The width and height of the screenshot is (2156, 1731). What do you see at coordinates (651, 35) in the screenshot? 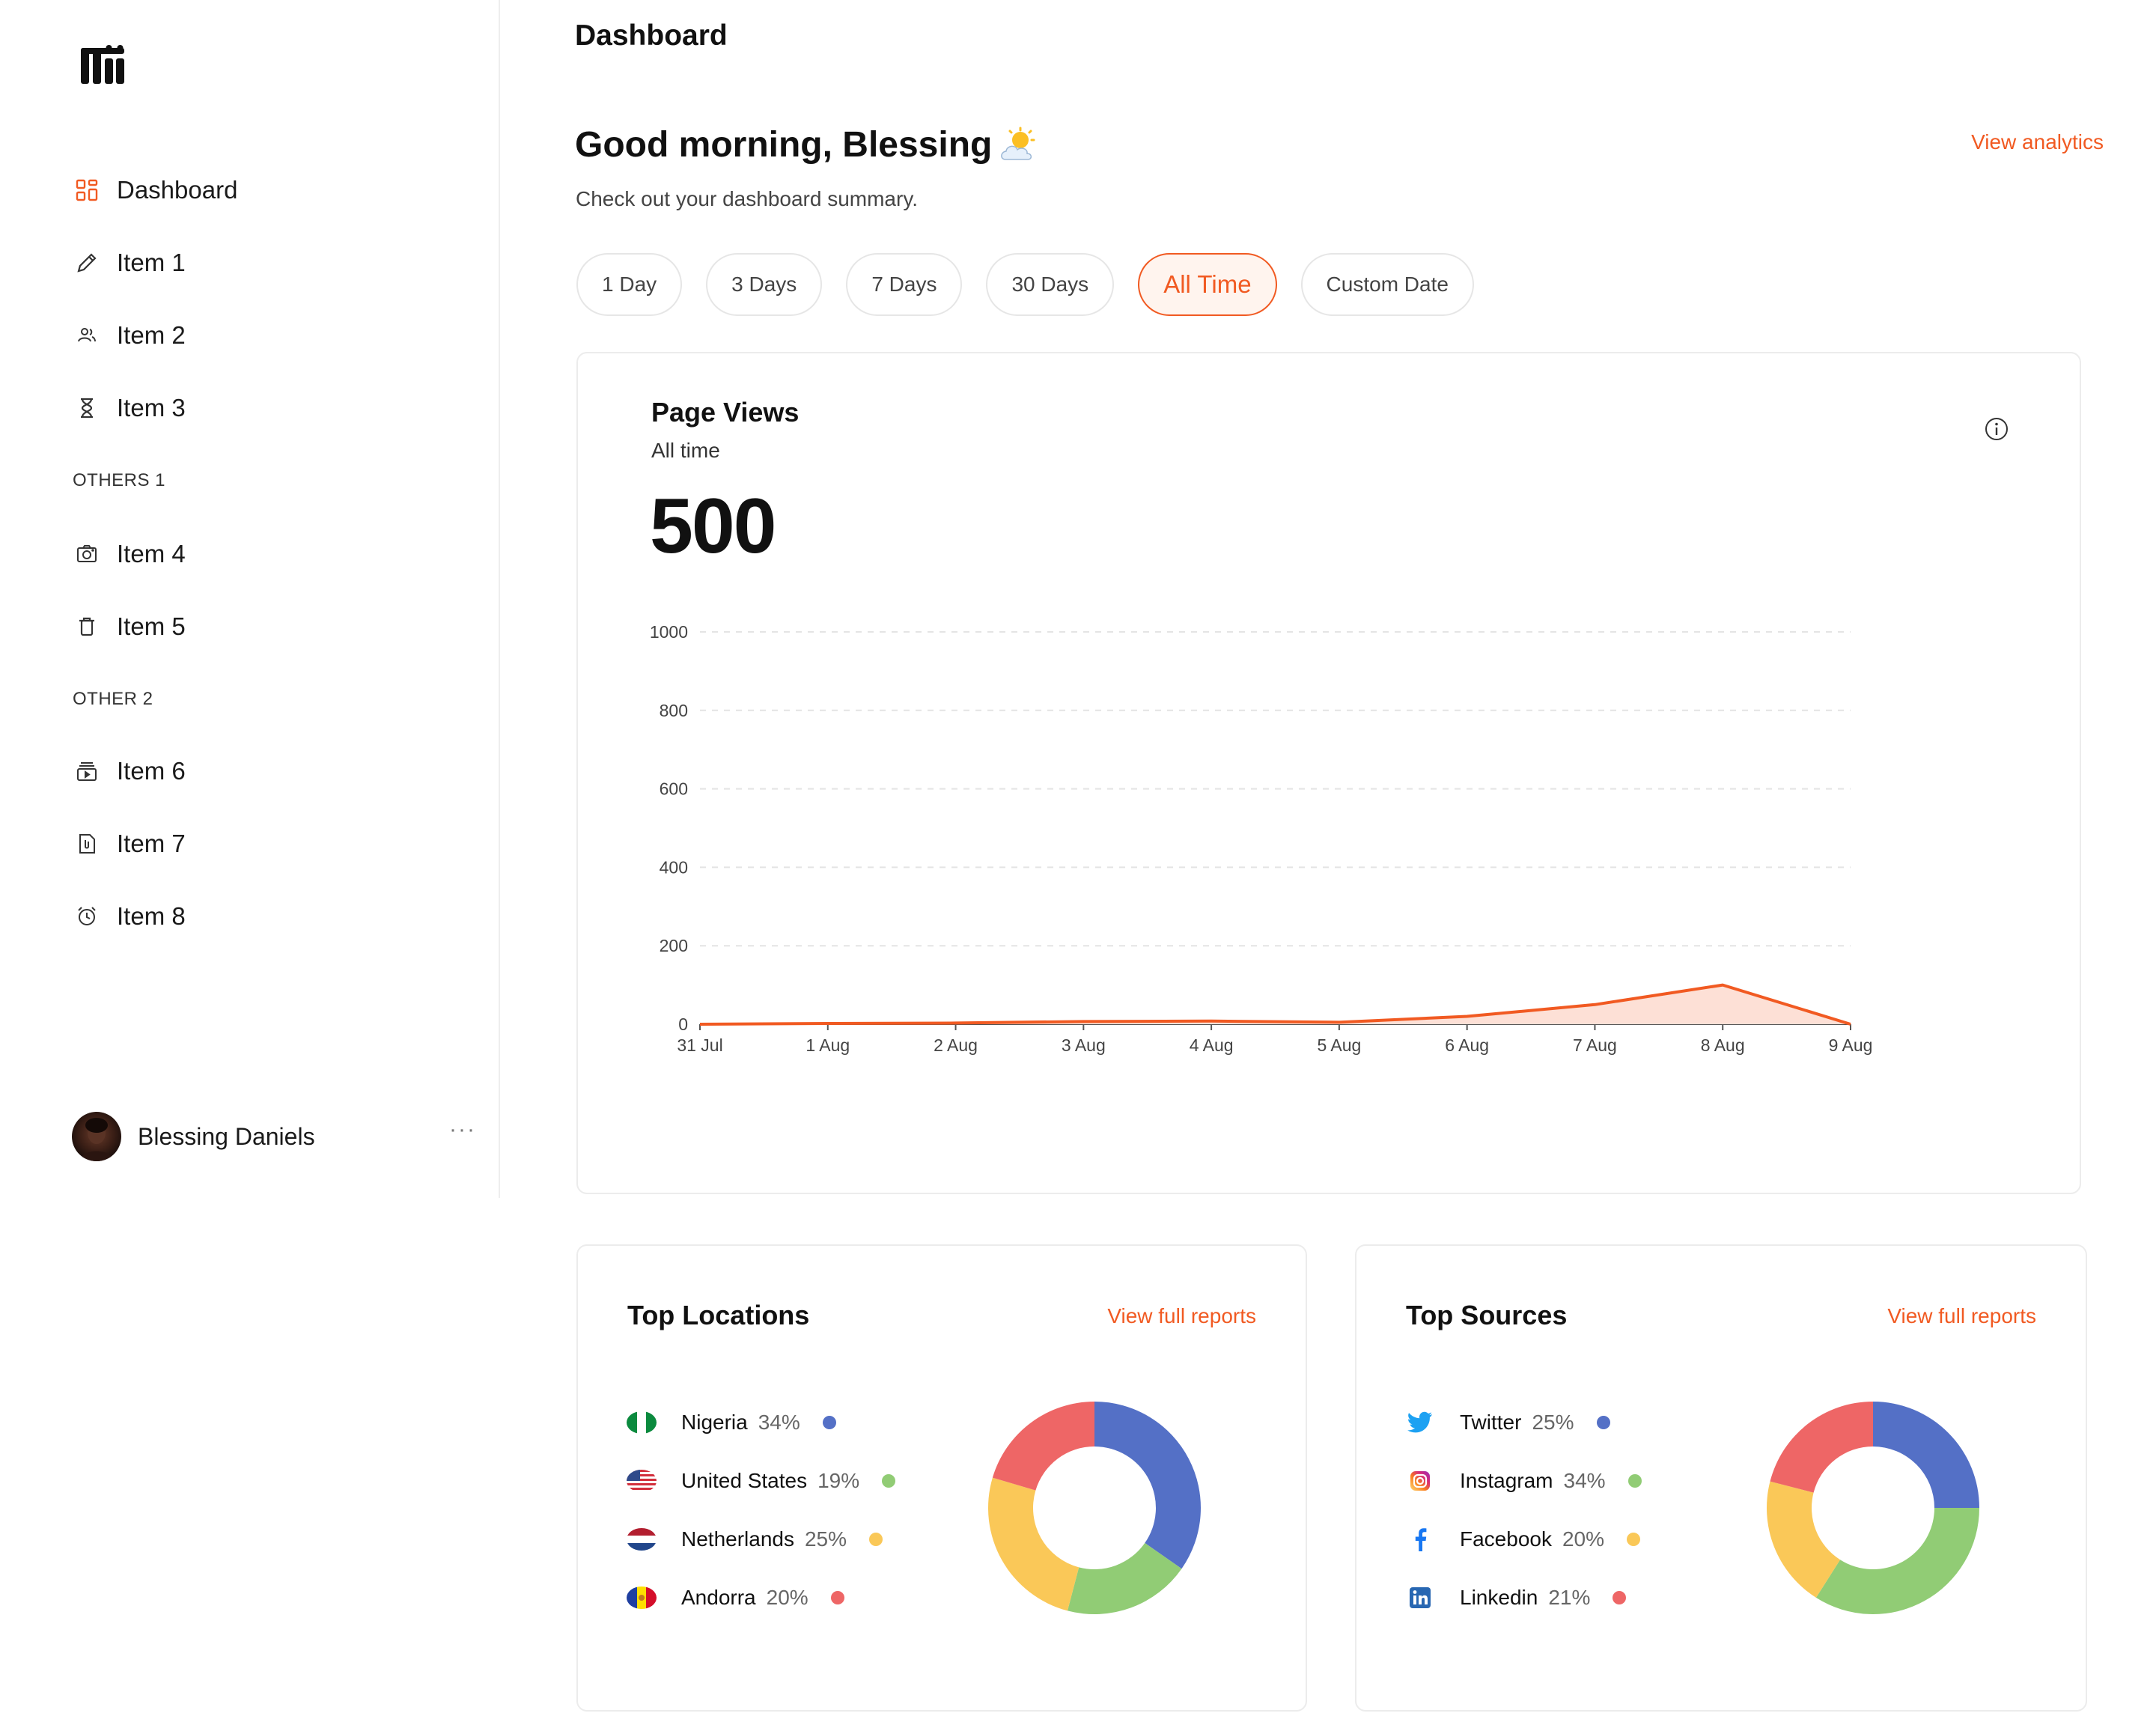
I see `page-title: Dashboard` at bounding box center [651, 35].